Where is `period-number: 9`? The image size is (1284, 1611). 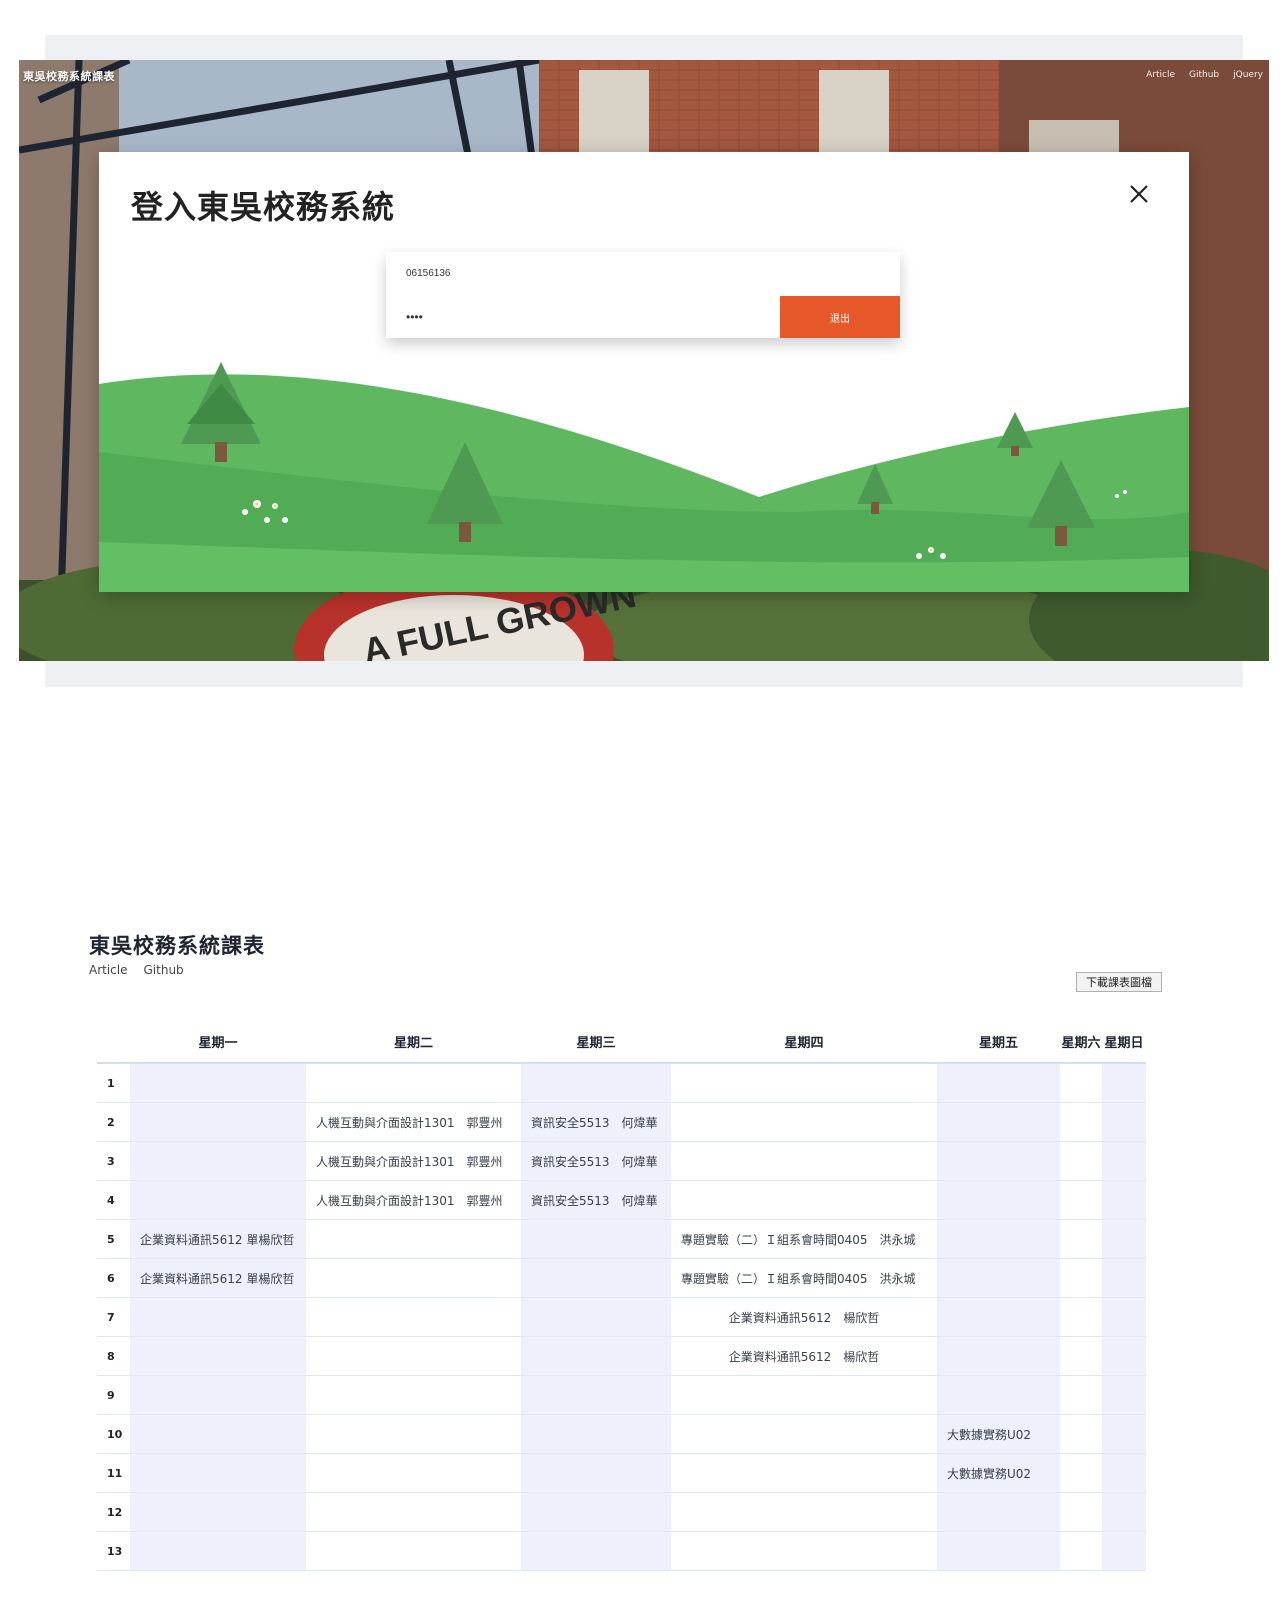
period-number: 9 is located at coordinates (113, 1395).